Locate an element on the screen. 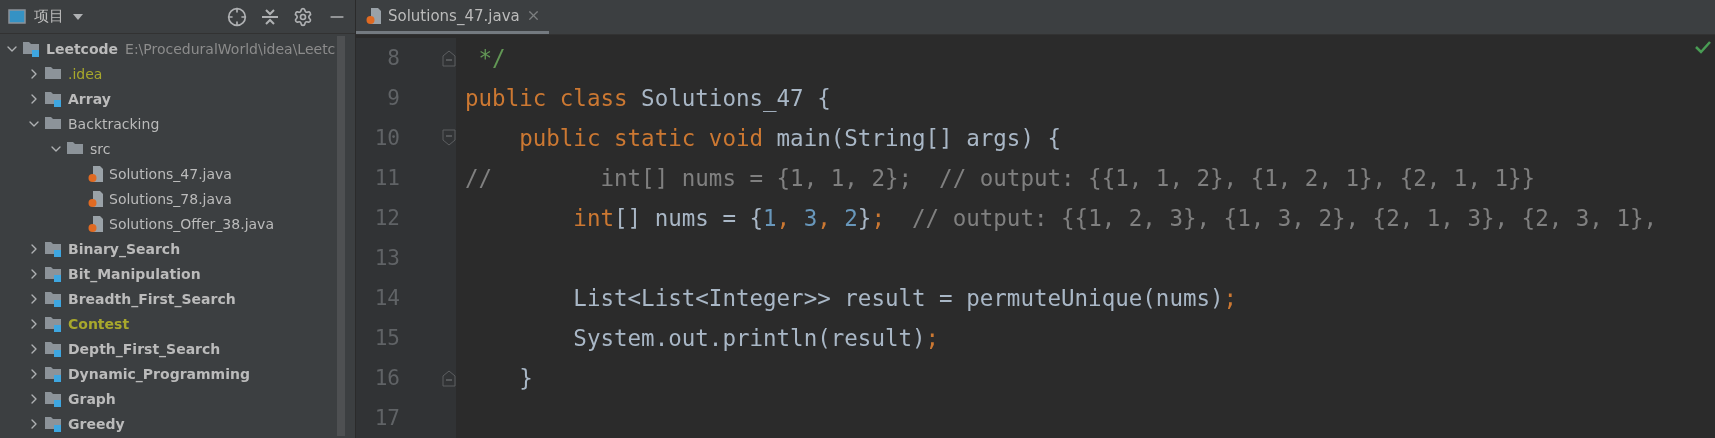 This screenshot has width=1715, height=438. tree-item: Contest is located at coordinates (177, 323).